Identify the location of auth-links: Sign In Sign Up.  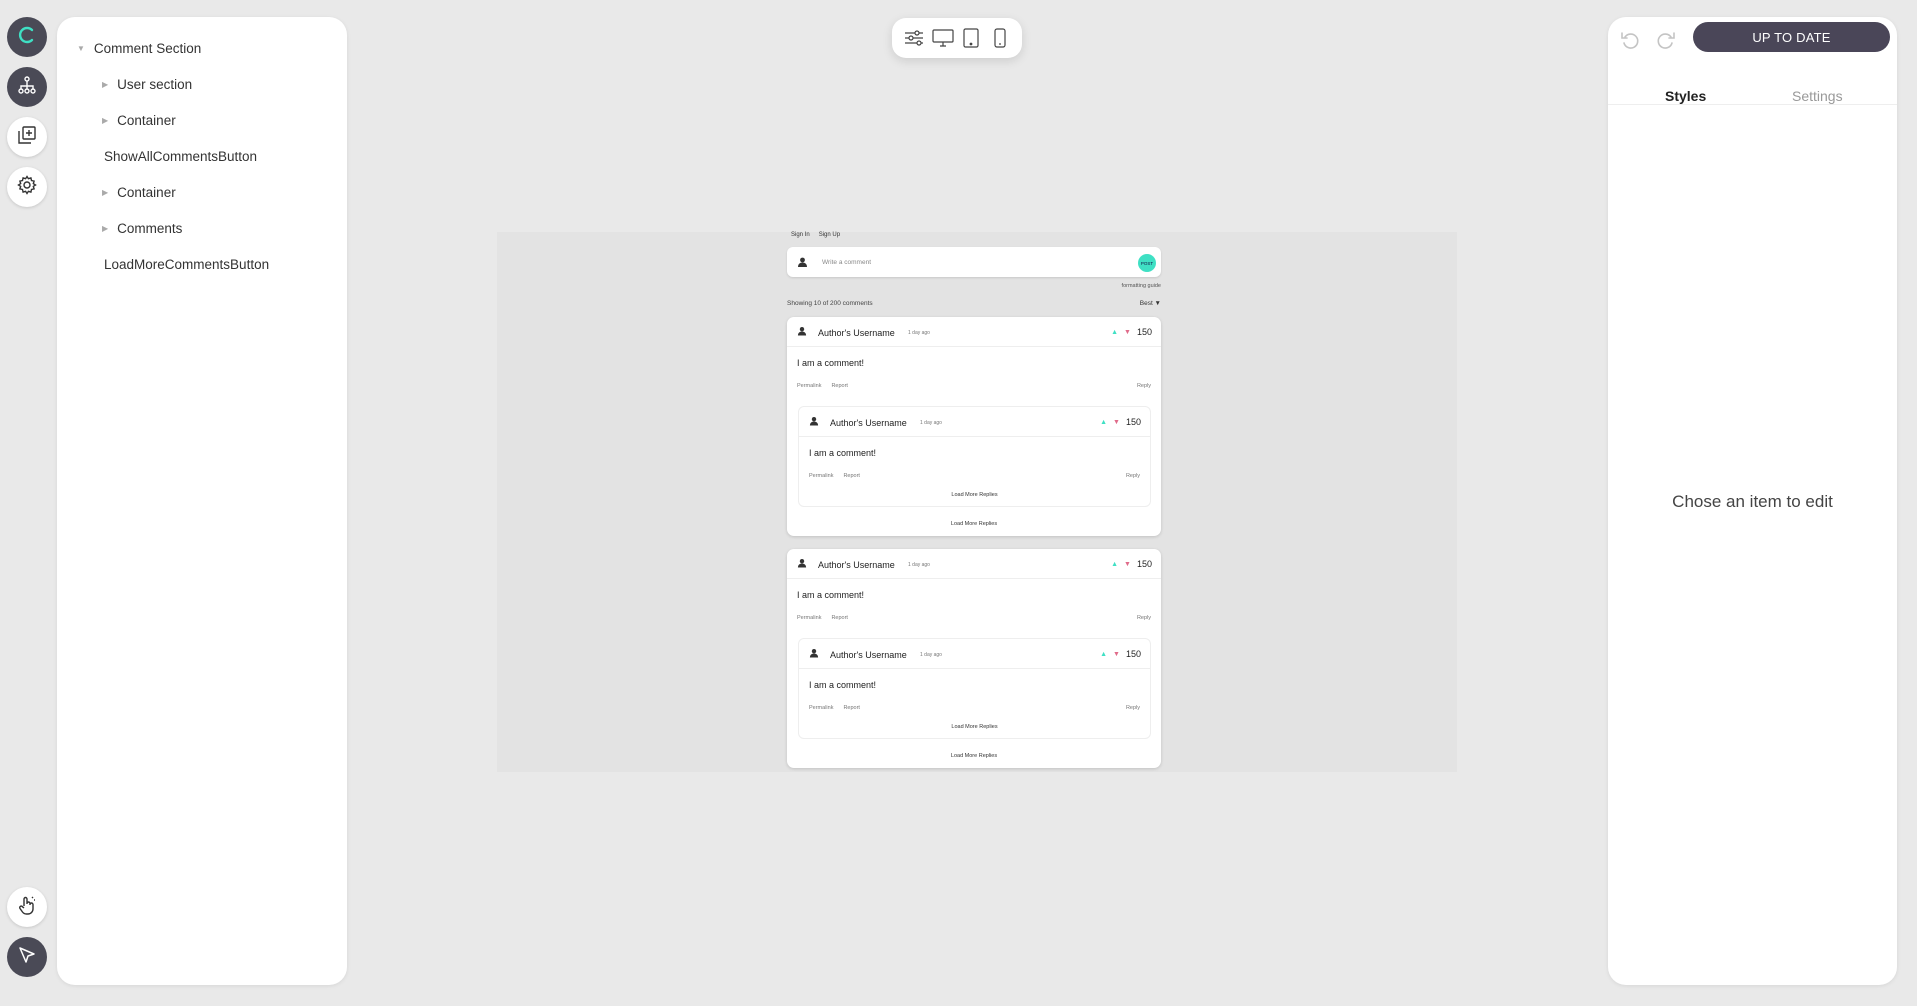
(815, 235).